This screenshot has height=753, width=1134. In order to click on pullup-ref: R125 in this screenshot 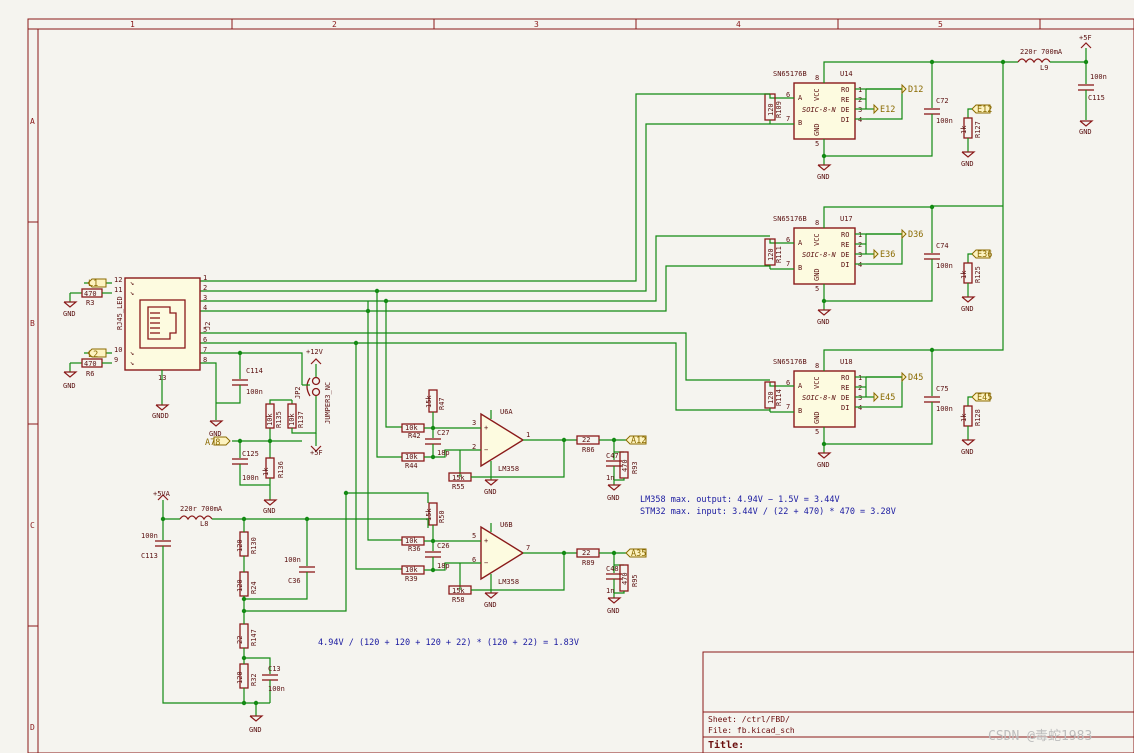, I will do `click(978, 274)`.